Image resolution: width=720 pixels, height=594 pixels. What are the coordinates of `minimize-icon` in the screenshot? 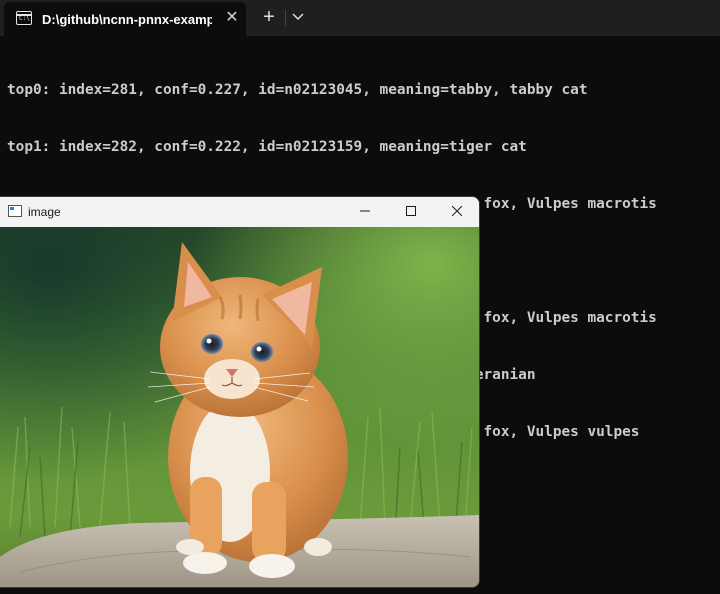 It's located at (365, 211).